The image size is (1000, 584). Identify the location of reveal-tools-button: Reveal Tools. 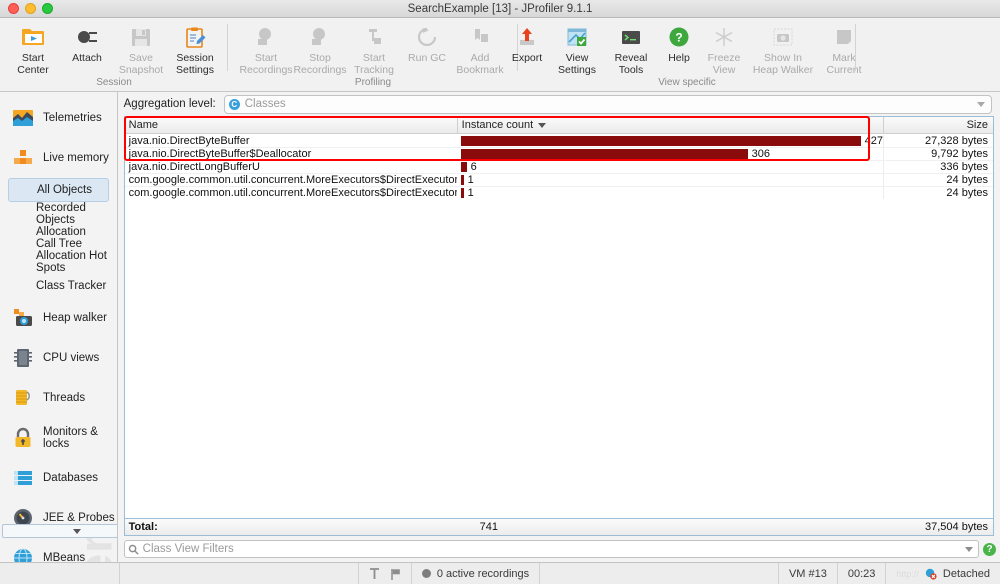
(631, 47).